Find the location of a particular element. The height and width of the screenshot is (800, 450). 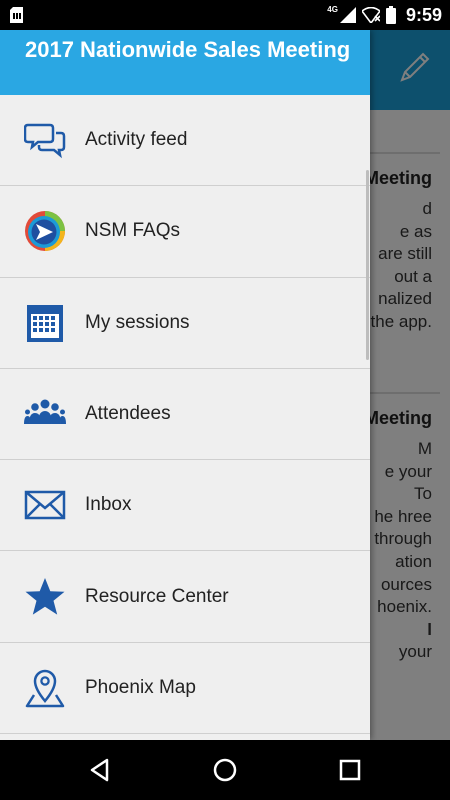

chat-bubbles-icon is located at coordinates (45, 140).